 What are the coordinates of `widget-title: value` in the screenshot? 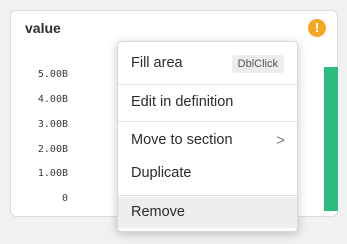 It's located at (43, 28).